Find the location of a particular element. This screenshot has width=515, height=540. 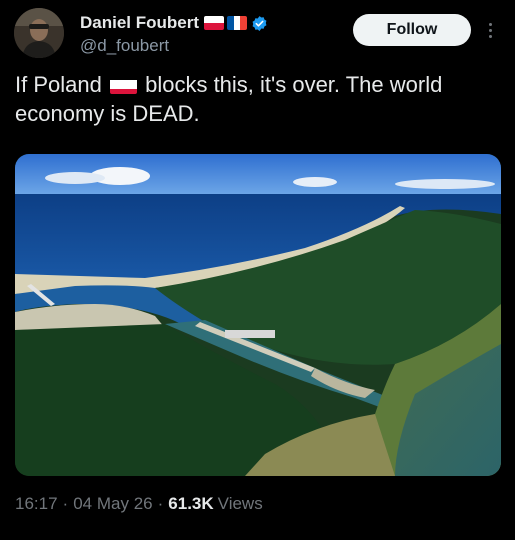

tweet-meta: 16:17 · 04 May 26 · 61.3K Views is located at coordinates (139, 504).